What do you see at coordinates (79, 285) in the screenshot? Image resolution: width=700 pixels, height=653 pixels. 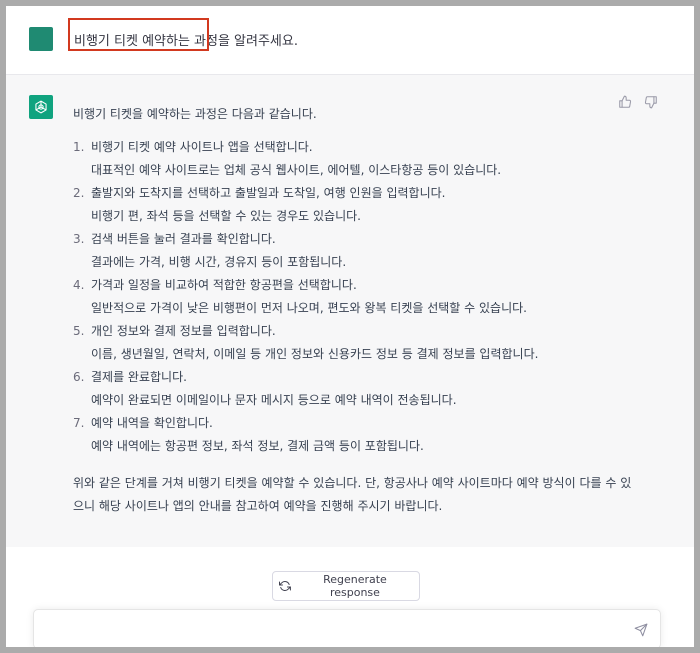 I see `step-number: 4.` at bounding box center [79, 285].